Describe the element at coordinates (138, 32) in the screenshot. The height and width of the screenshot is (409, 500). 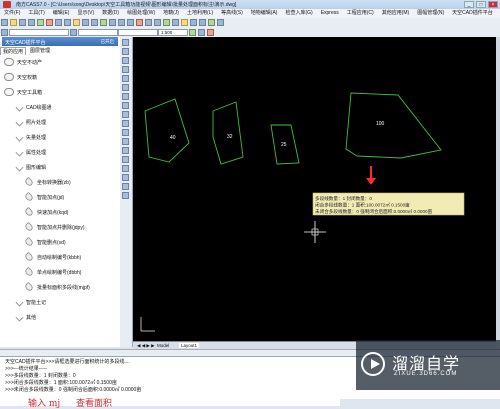
I see `linetype-dropdown` at that location.